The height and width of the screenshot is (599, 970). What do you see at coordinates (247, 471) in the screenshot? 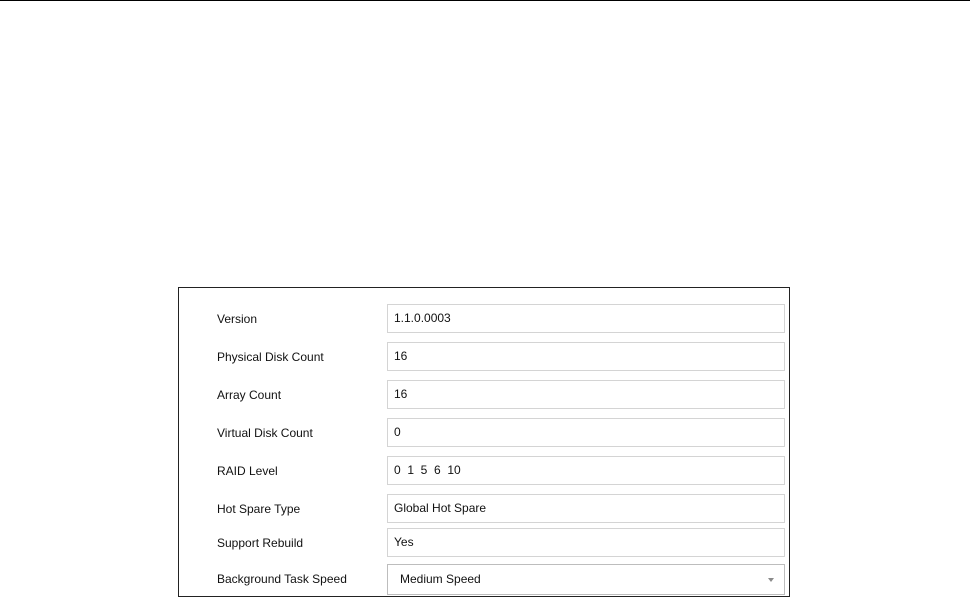
I see `raid-level-label: RAID Level` at bounding box center [247, 471].